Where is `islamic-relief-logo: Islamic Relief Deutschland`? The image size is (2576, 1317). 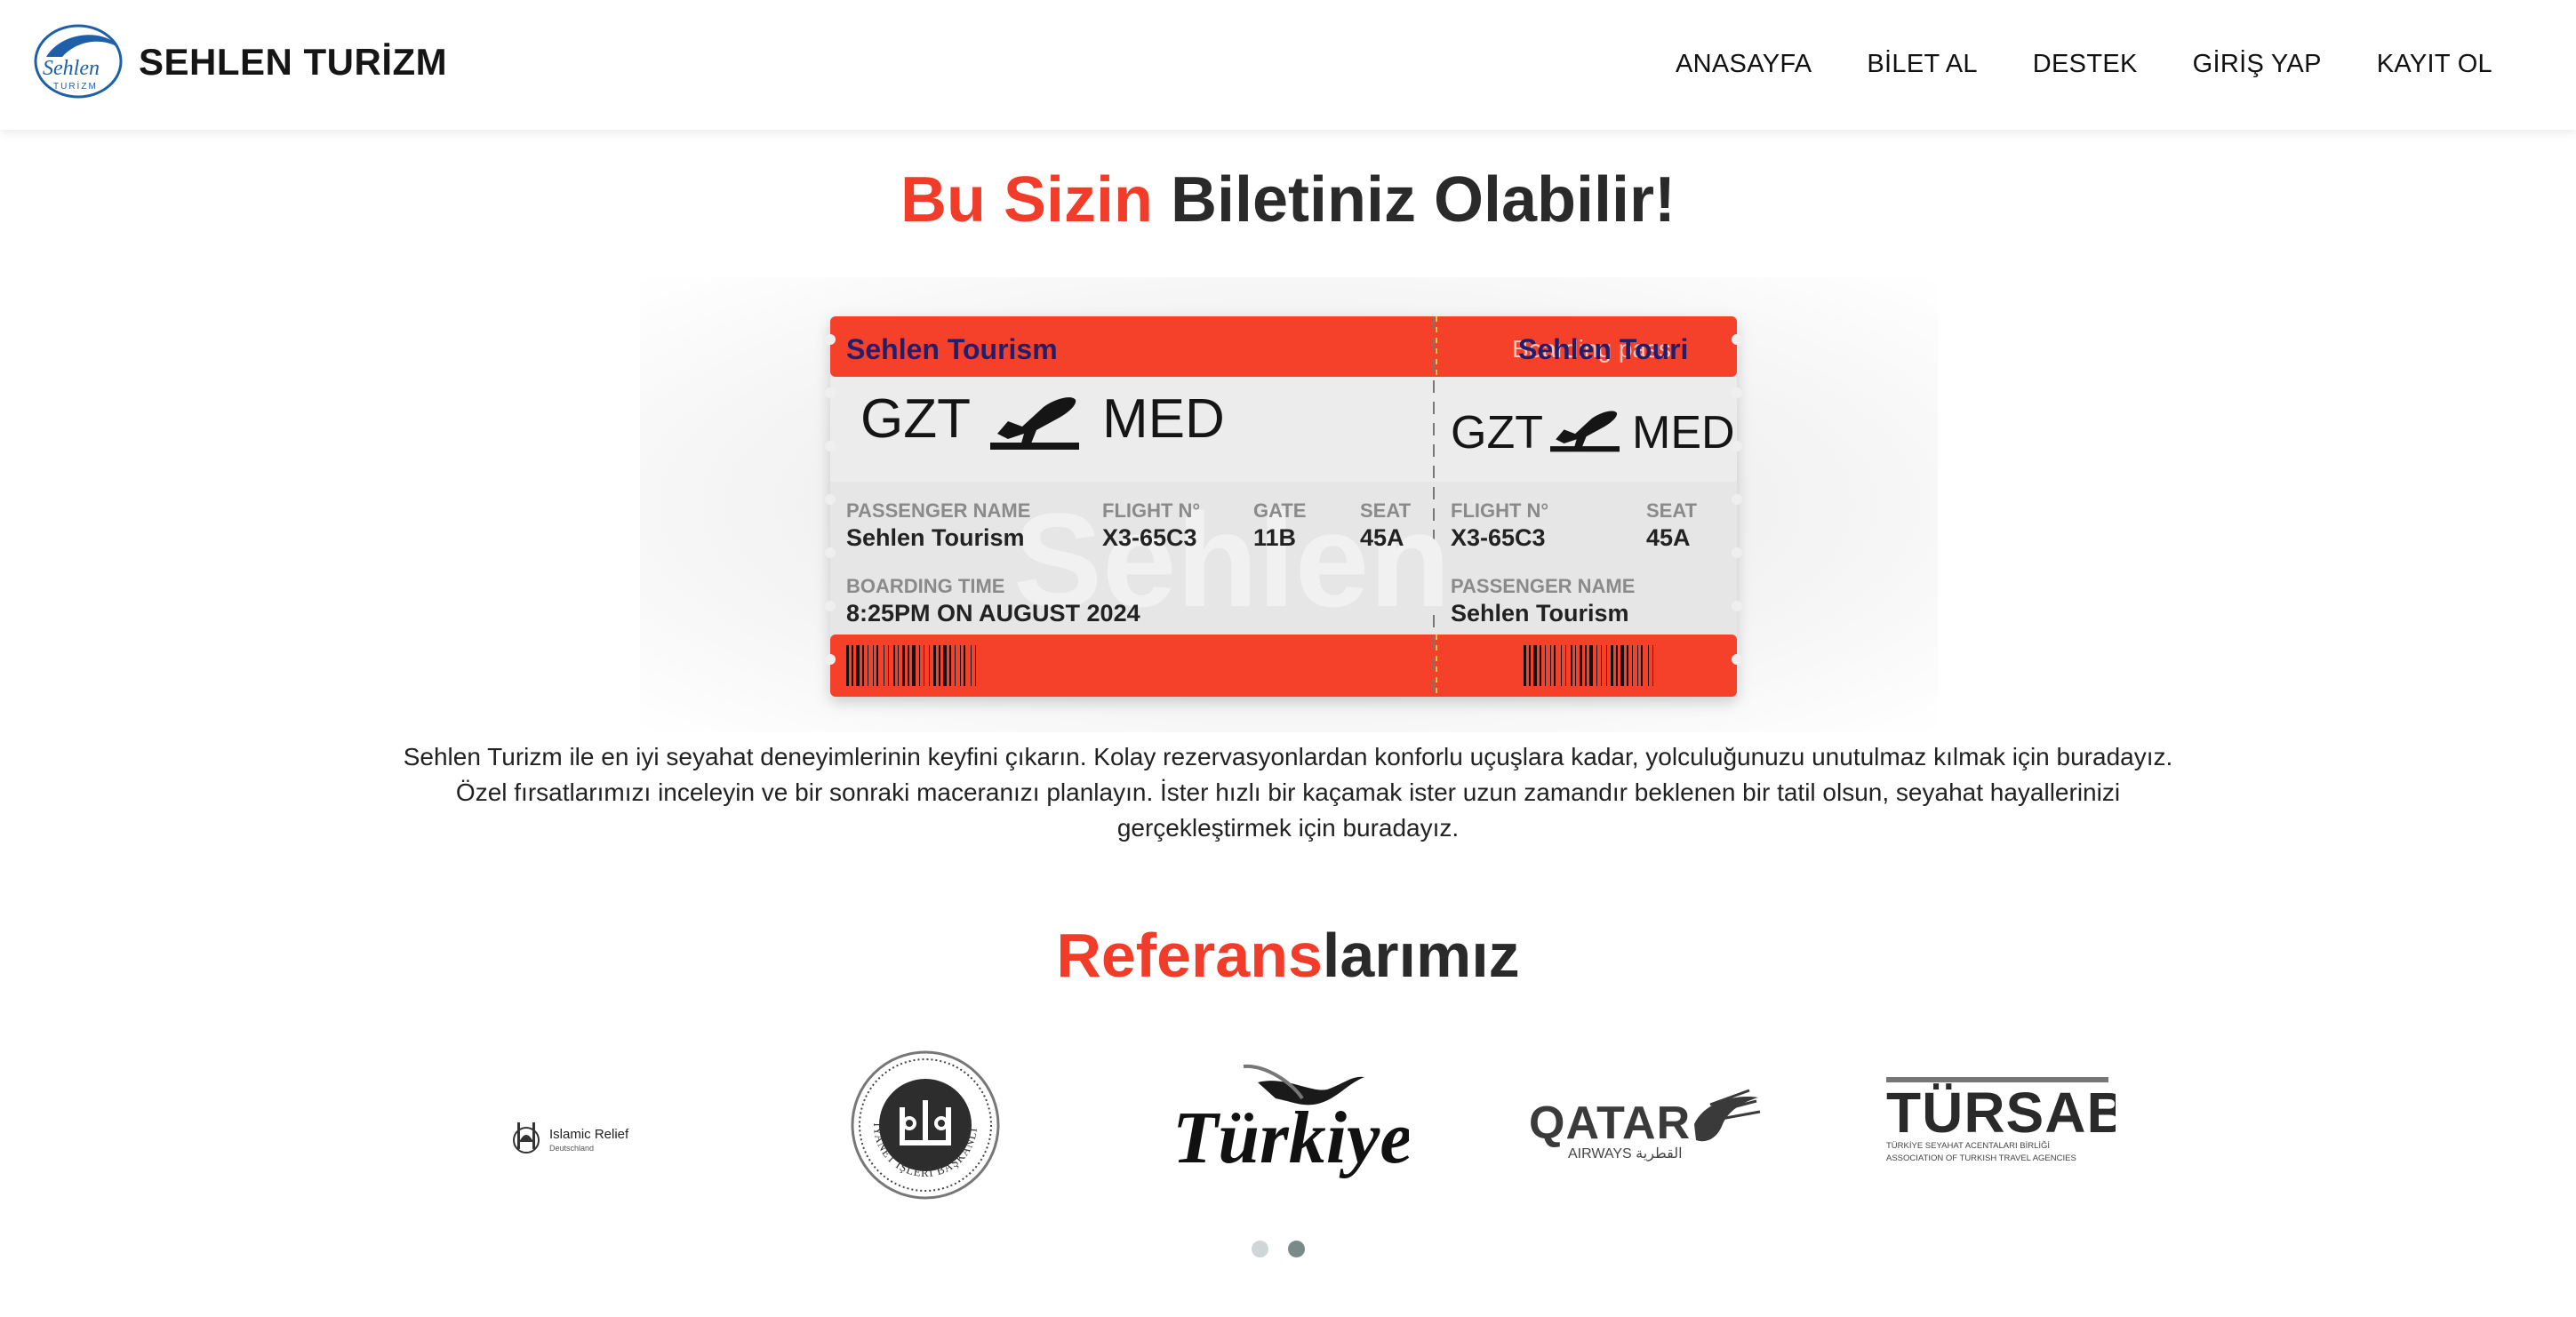
islamic-relief-logo: Islamic Relief Deutschland is located at coordinates (578, 1129).